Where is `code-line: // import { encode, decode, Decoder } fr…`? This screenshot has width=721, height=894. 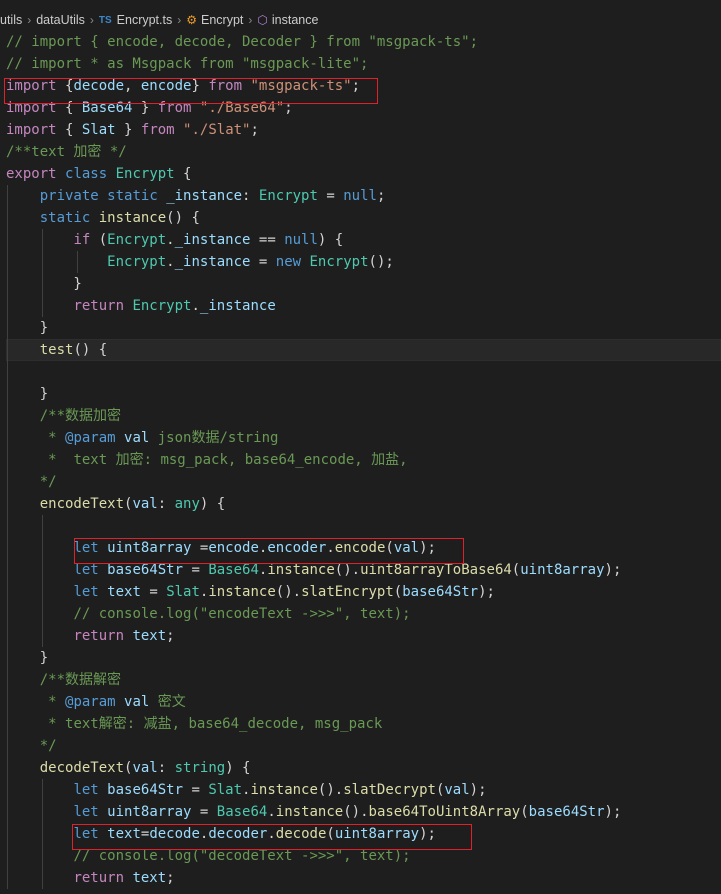 code-line: // import { encode, decode, Decoder } fr… is located at coordinates (363, 42).